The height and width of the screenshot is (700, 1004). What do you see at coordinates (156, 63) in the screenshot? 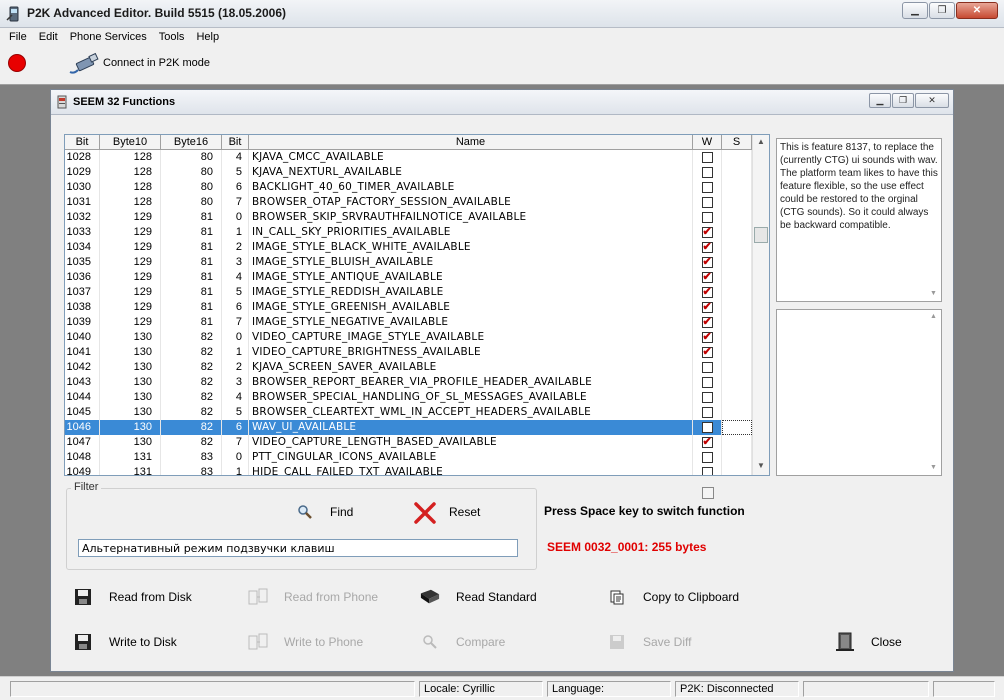
I see `connect-p2k-button: Connect in P2K mode` at bounding box center [156, 63].